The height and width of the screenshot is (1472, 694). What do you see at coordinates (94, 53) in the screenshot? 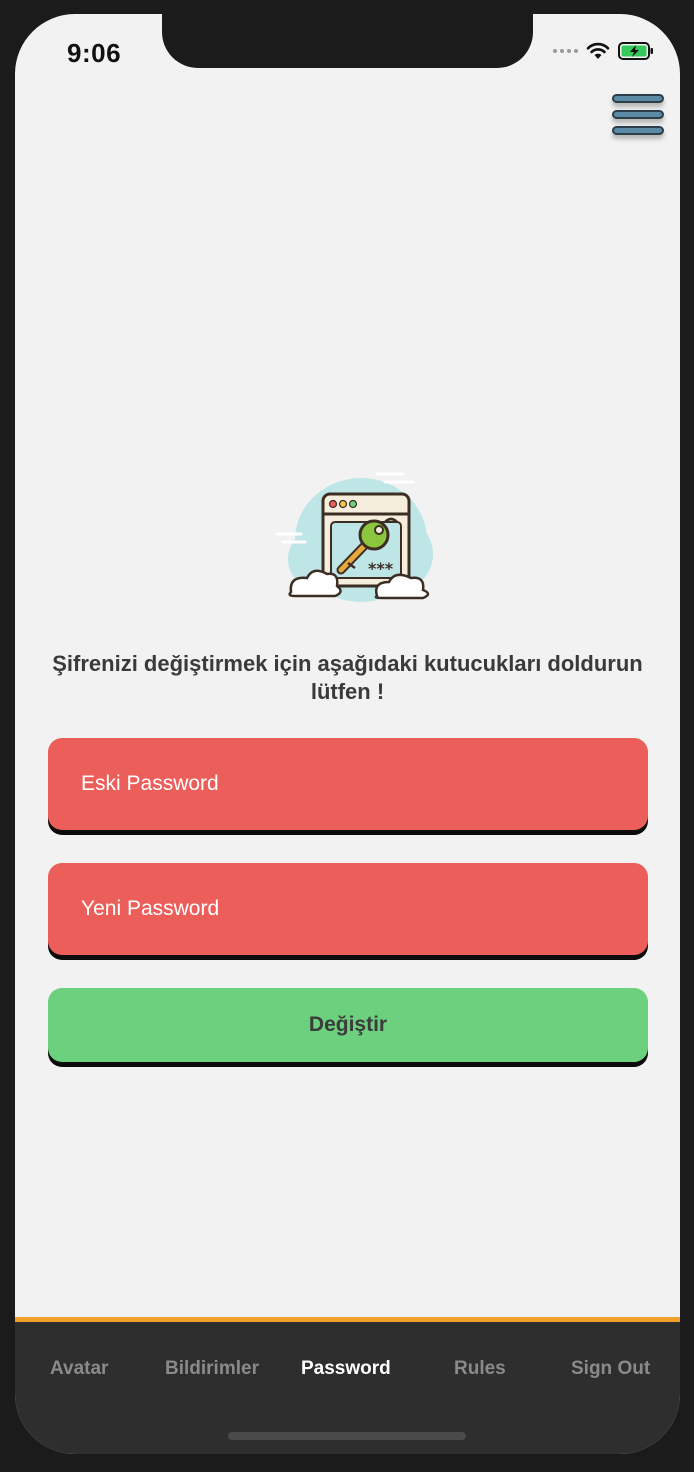
I see `status-time: 9:06` at bounding box center [94, 53].